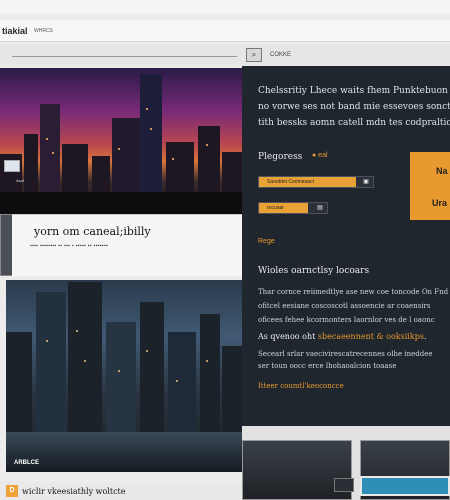 Image resolution: width=450 pixels, height=500 pixels. What do you see at coordinates (15, 31) in the screenshot?
I see `site-logo: tiakial` at bounding box center [15, 31].